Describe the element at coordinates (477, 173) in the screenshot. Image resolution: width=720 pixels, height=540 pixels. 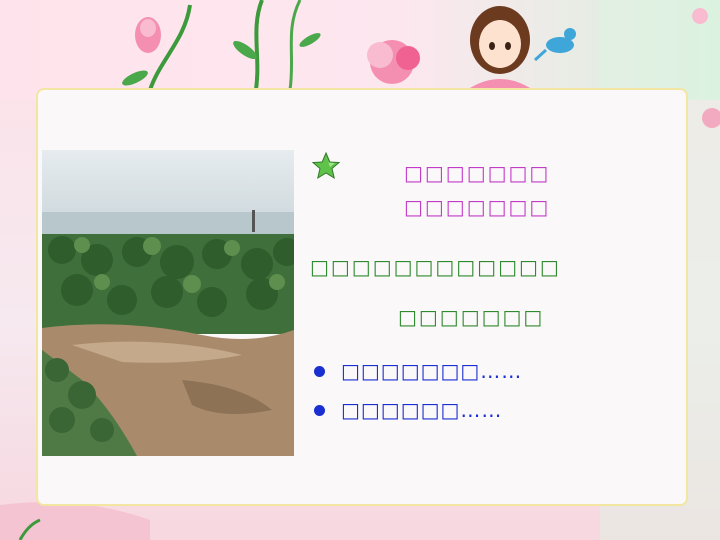
I see `title-line-1: □□□□□□□` at that location.